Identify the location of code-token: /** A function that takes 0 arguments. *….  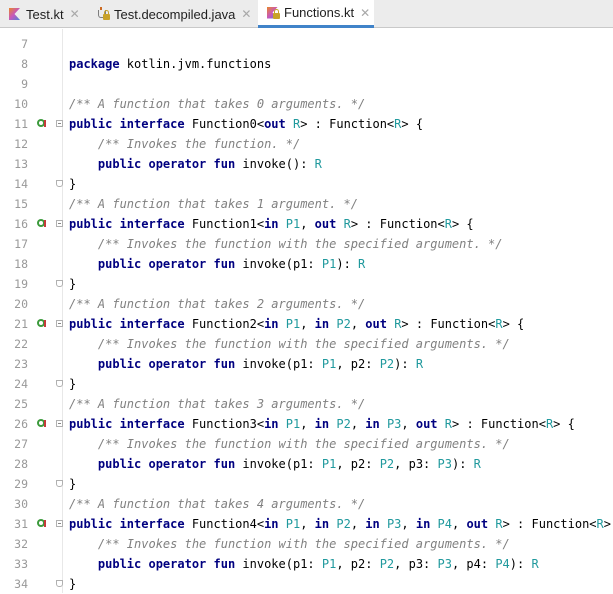
(217, 104).